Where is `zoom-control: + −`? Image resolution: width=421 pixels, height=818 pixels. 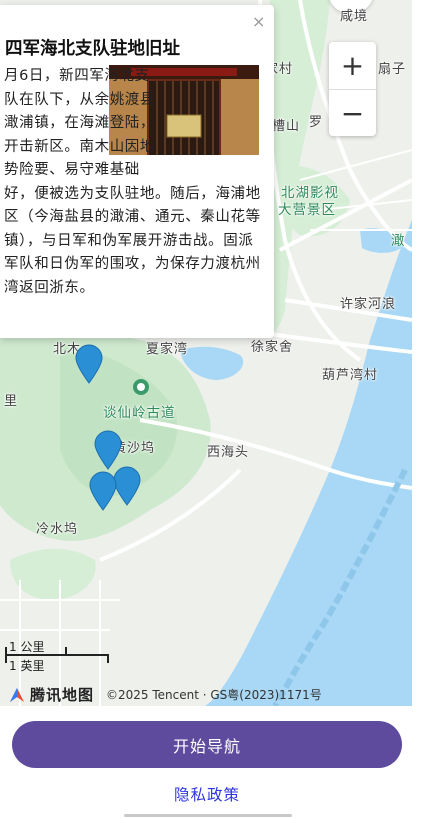 zoom-control: + − is located at coordinates (352, 89).